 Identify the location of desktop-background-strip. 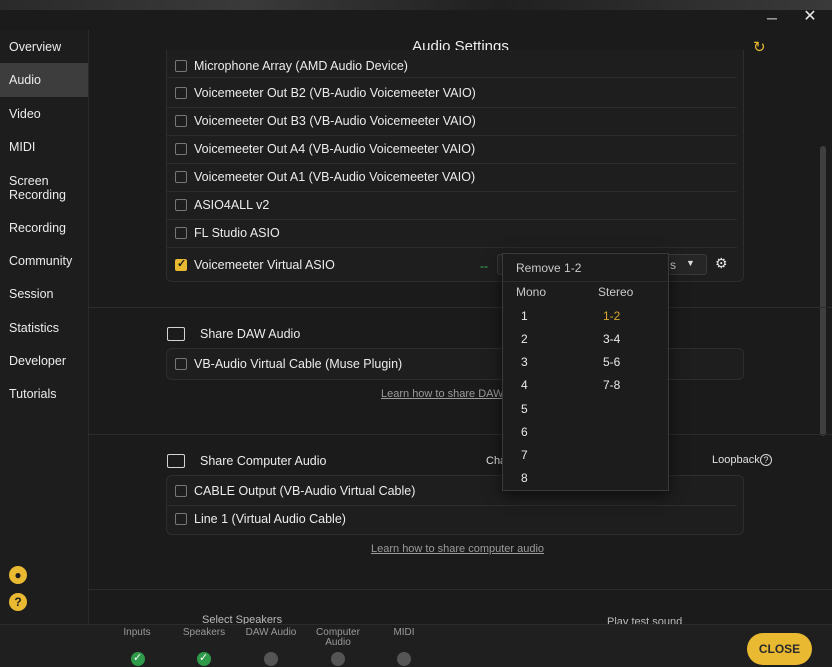
(416, 5).